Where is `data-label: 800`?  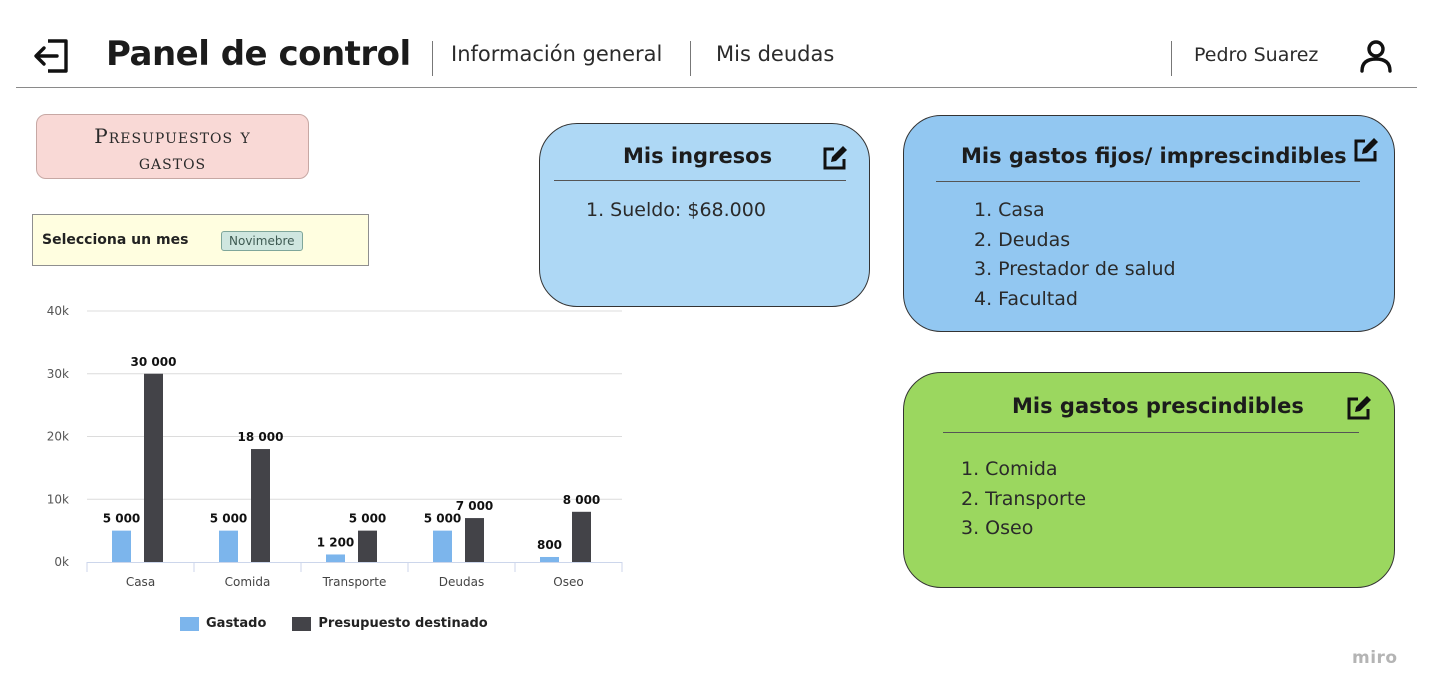 data-label: 800 is located at coordinates (549, 545).